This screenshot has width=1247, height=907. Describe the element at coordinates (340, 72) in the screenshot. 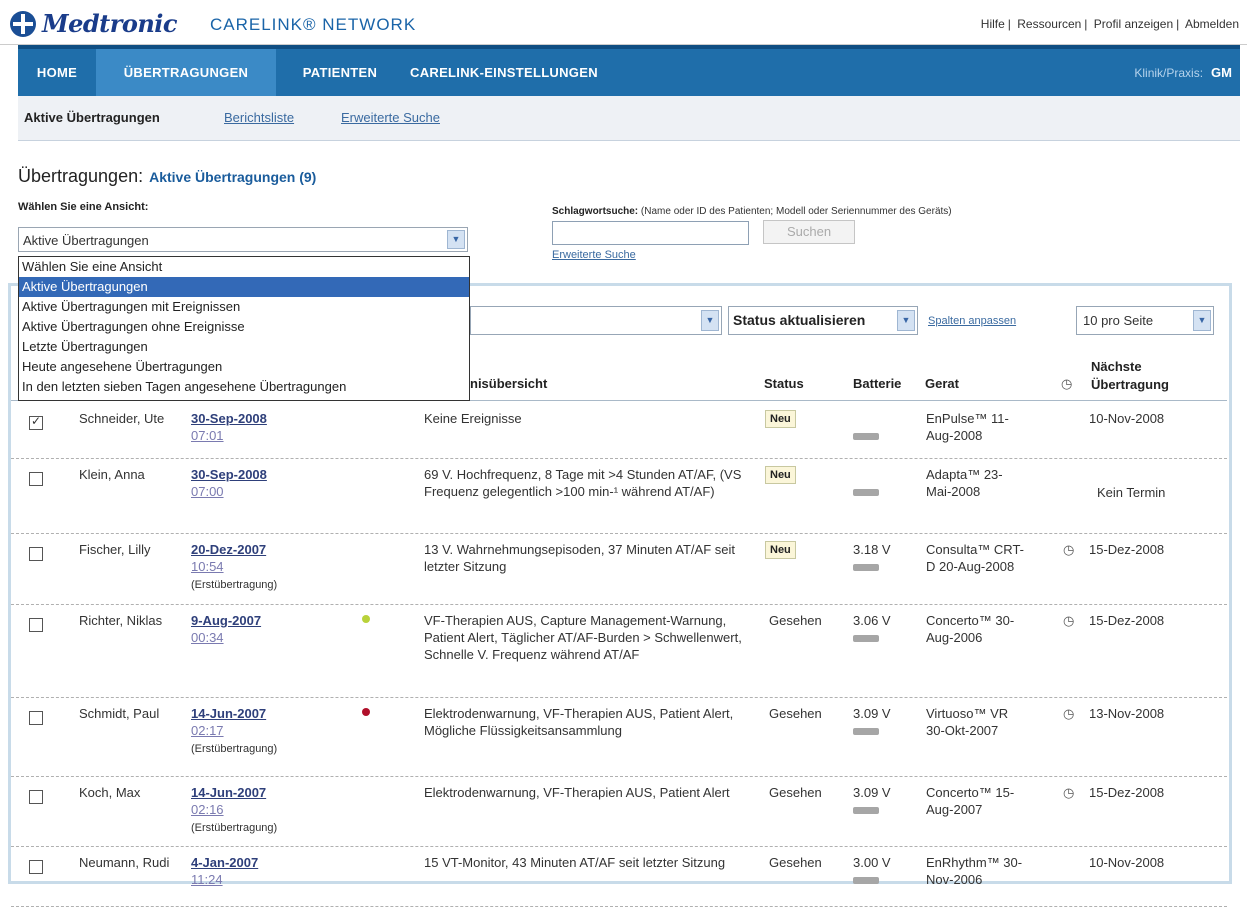

I see `tab-patients: PATIENTEN` at that location.